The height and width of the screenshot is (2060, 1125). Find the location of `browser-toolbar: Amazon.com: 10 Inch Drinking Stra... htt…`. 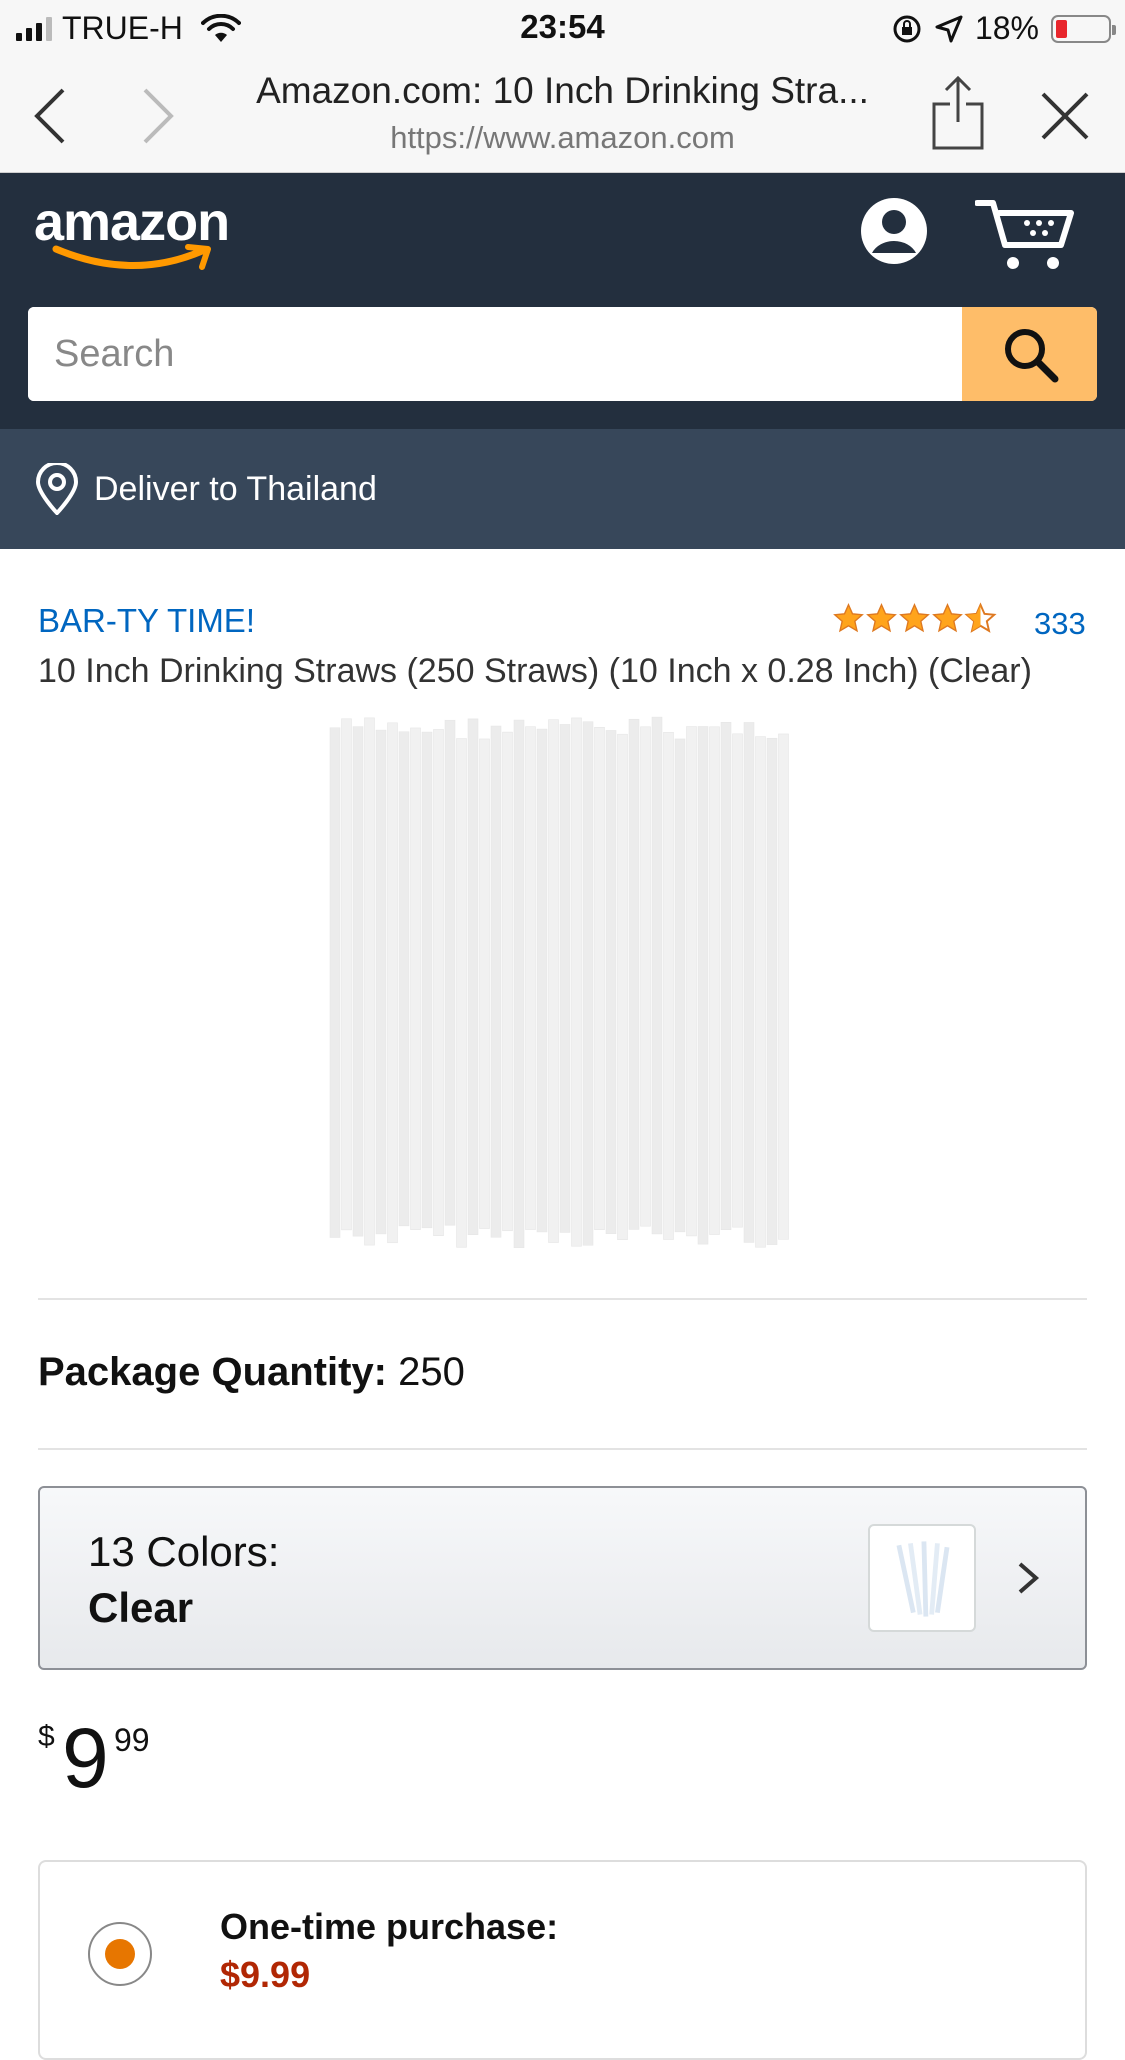

browser-toolbar: Amazon.com: 10 Inch Drinking Stra... htt… is located at coordinates (562, 114).